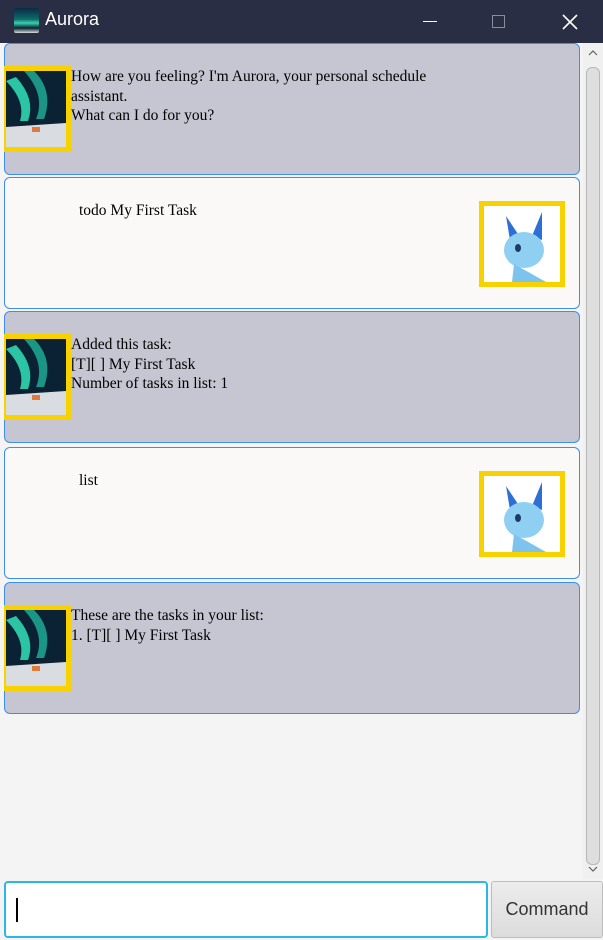 The width and height of the screenshot is (603, 940). I want to click on minimize-icon, so click(430, 21).